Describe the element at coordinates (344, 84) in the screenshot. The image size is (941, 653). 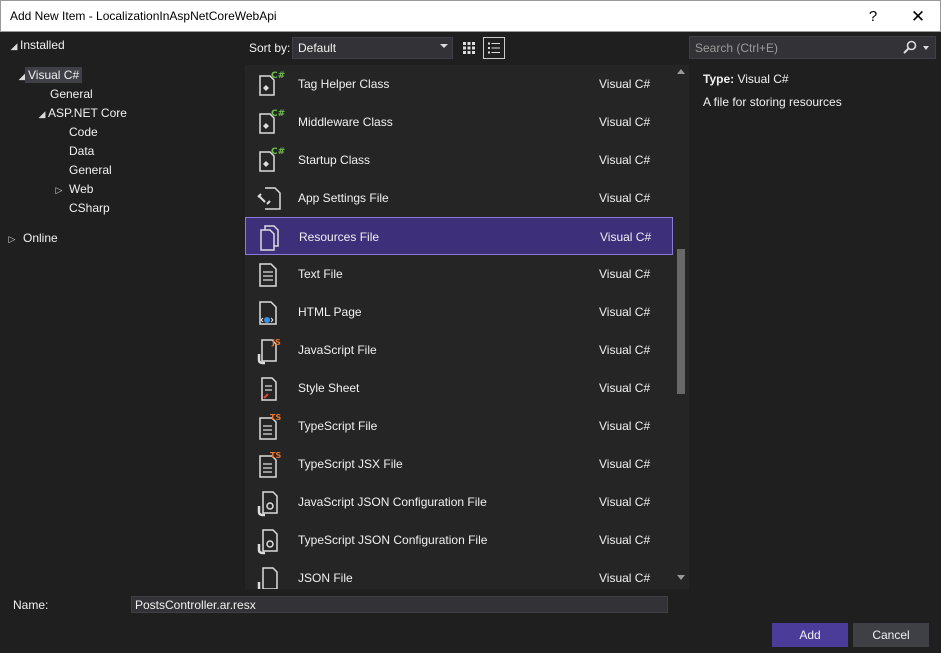
I see `item-name: Tag Helper Class` at that location.